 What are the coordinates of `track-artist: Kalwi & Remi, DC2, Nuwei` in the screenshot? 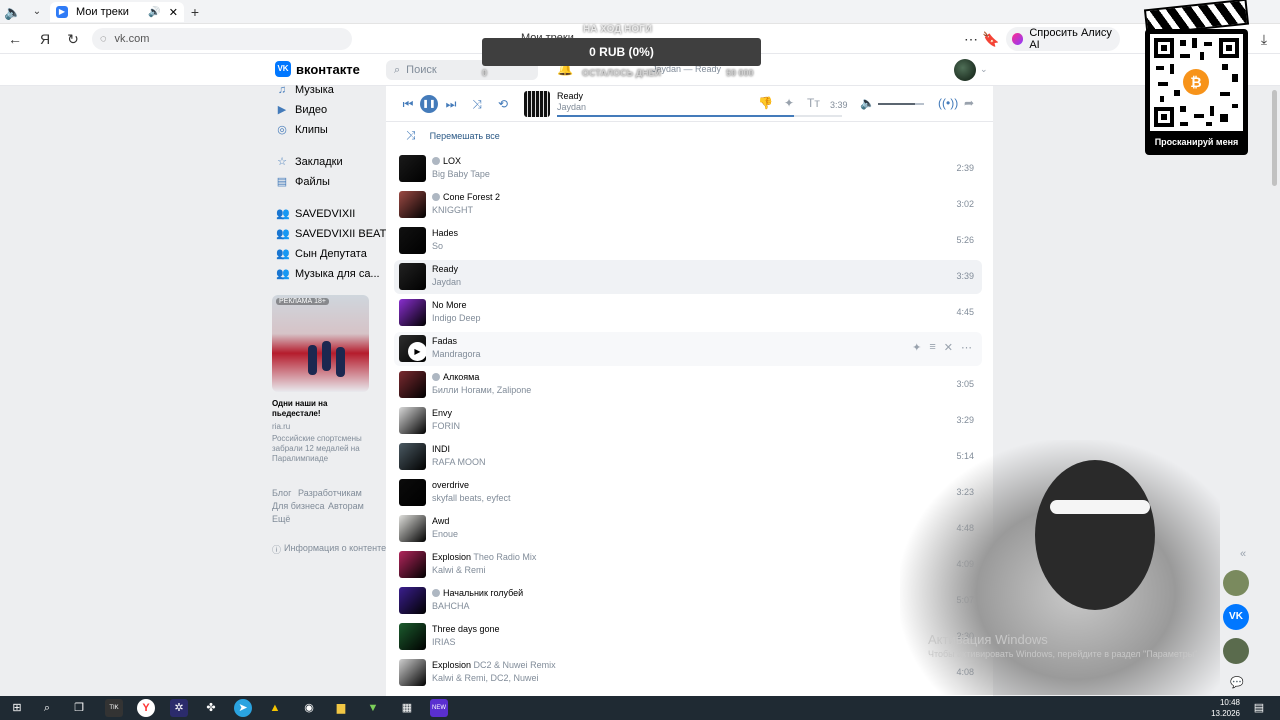 It's located at (485, 678).